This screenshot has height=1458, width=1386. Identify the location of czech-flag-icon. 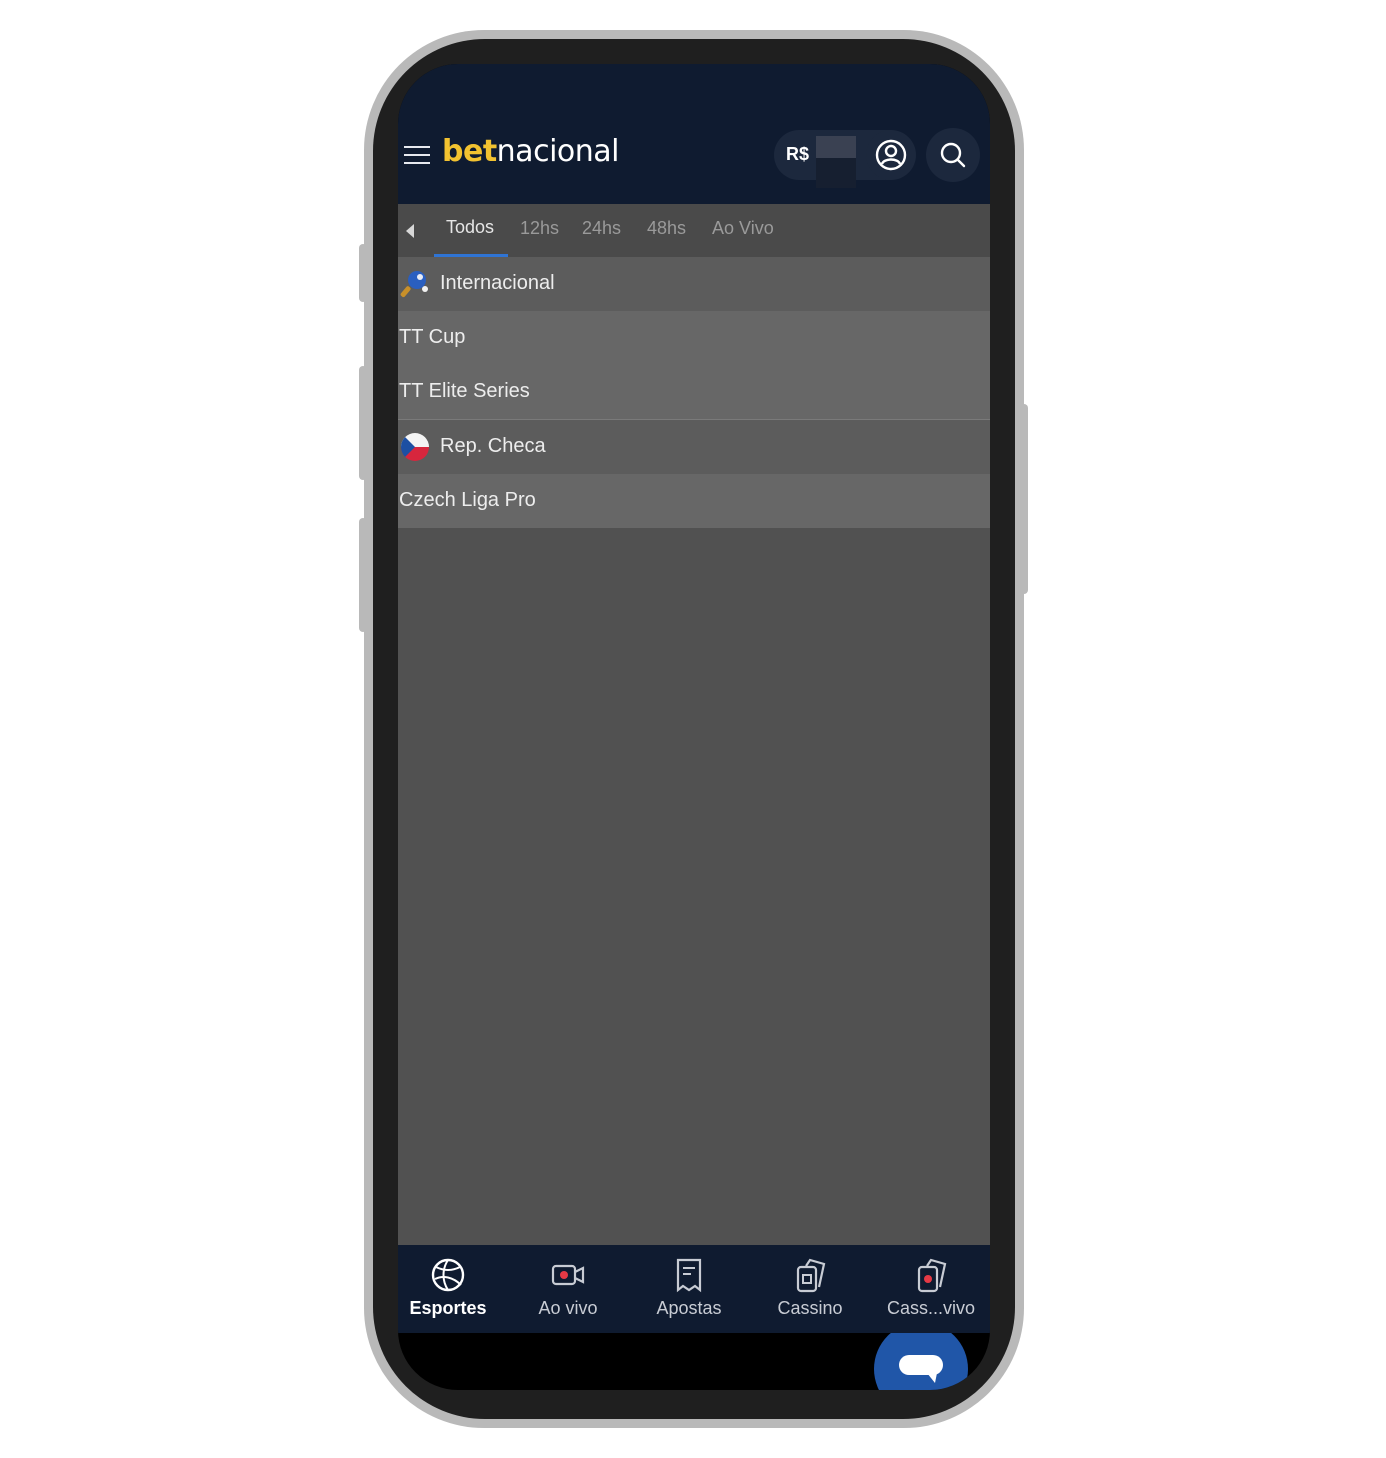
(415, 447).